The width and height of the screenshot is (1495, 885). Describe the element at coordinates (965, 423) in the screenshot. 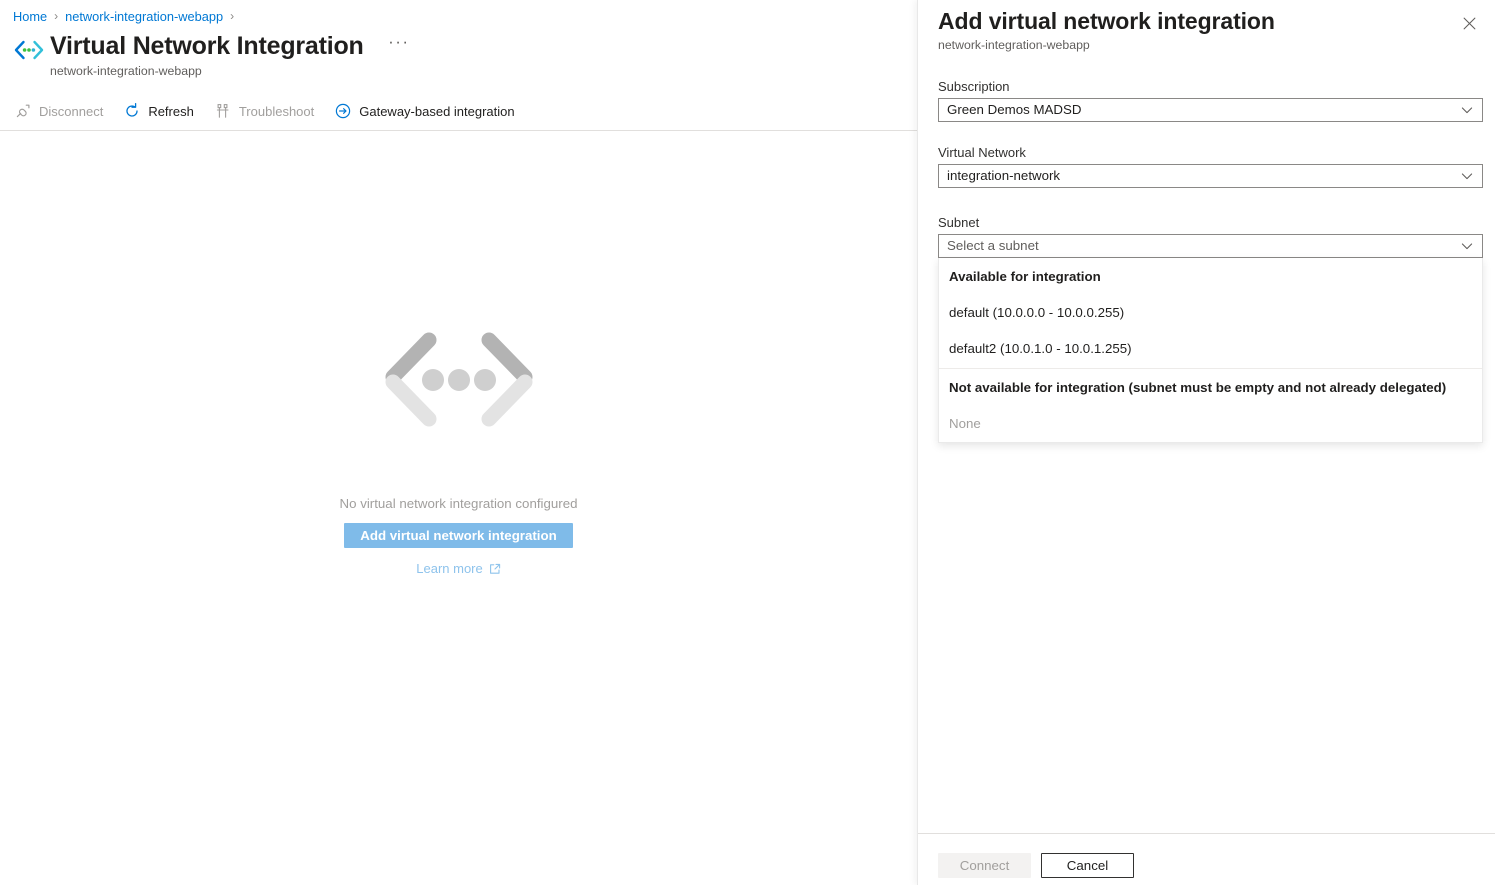

I see `subnet-option-none: None` at that location.